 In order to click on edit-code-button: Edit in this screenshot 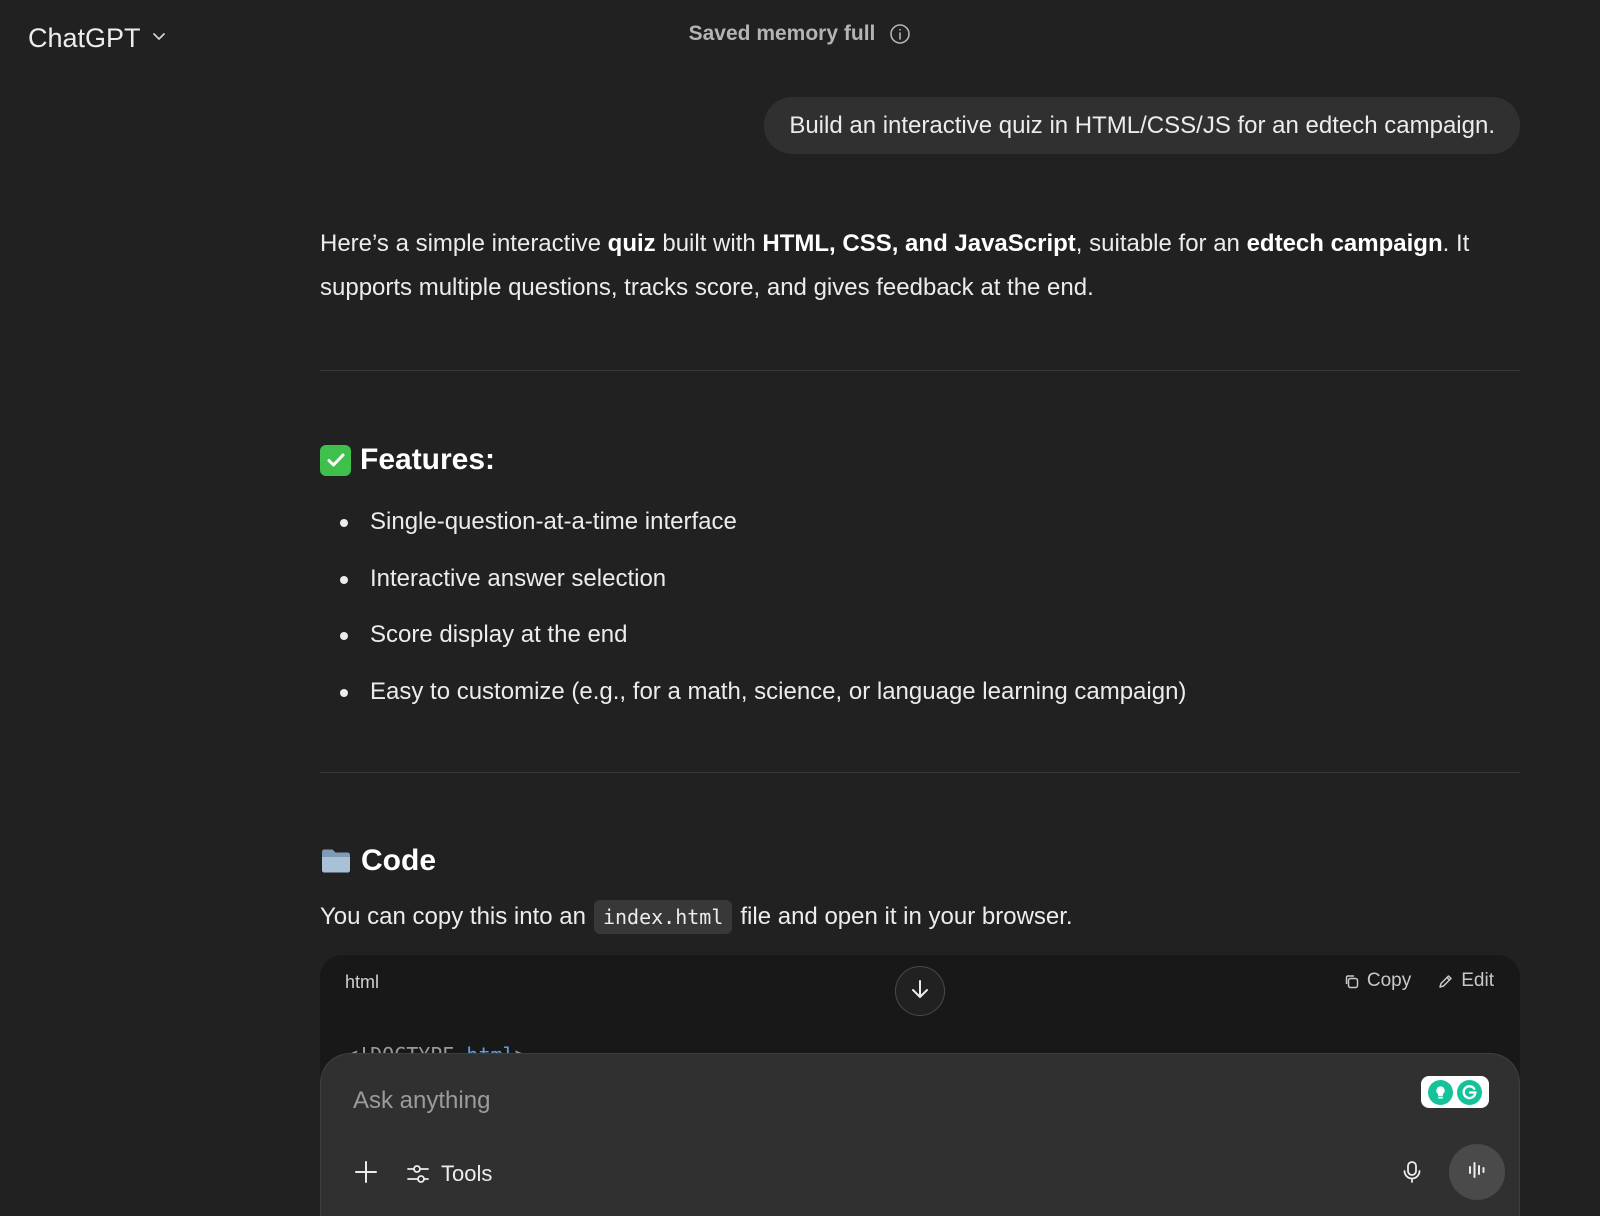, I will do `click(1465, 981)`.